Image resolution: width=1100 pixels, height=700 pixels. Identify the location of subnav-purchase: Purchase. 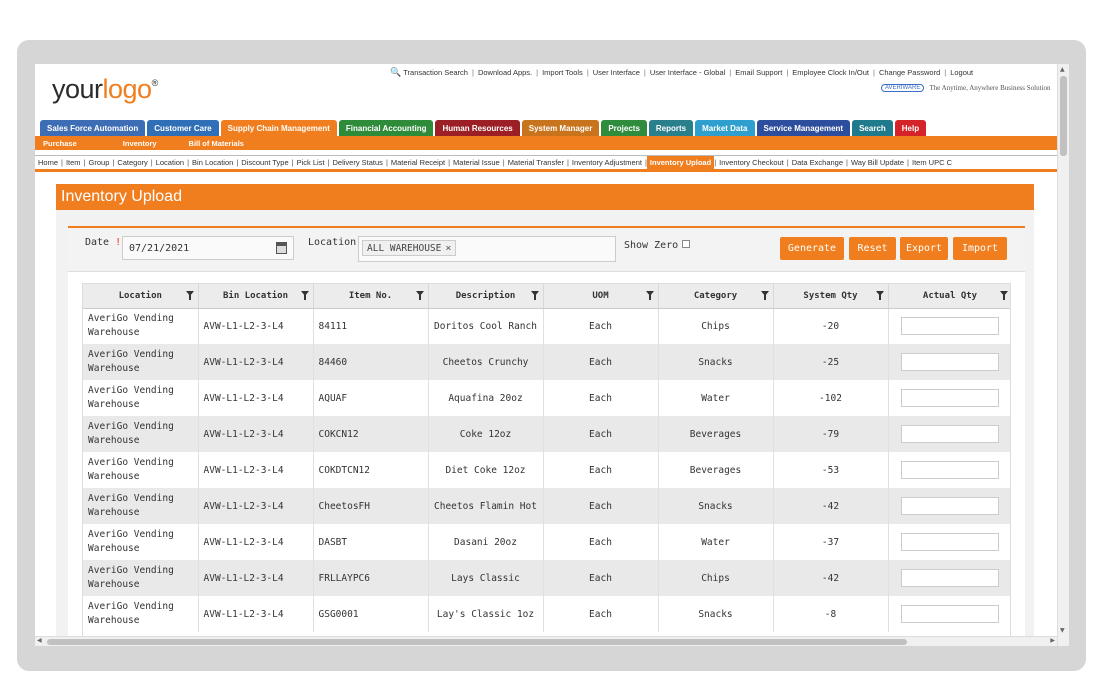
(60, 143).